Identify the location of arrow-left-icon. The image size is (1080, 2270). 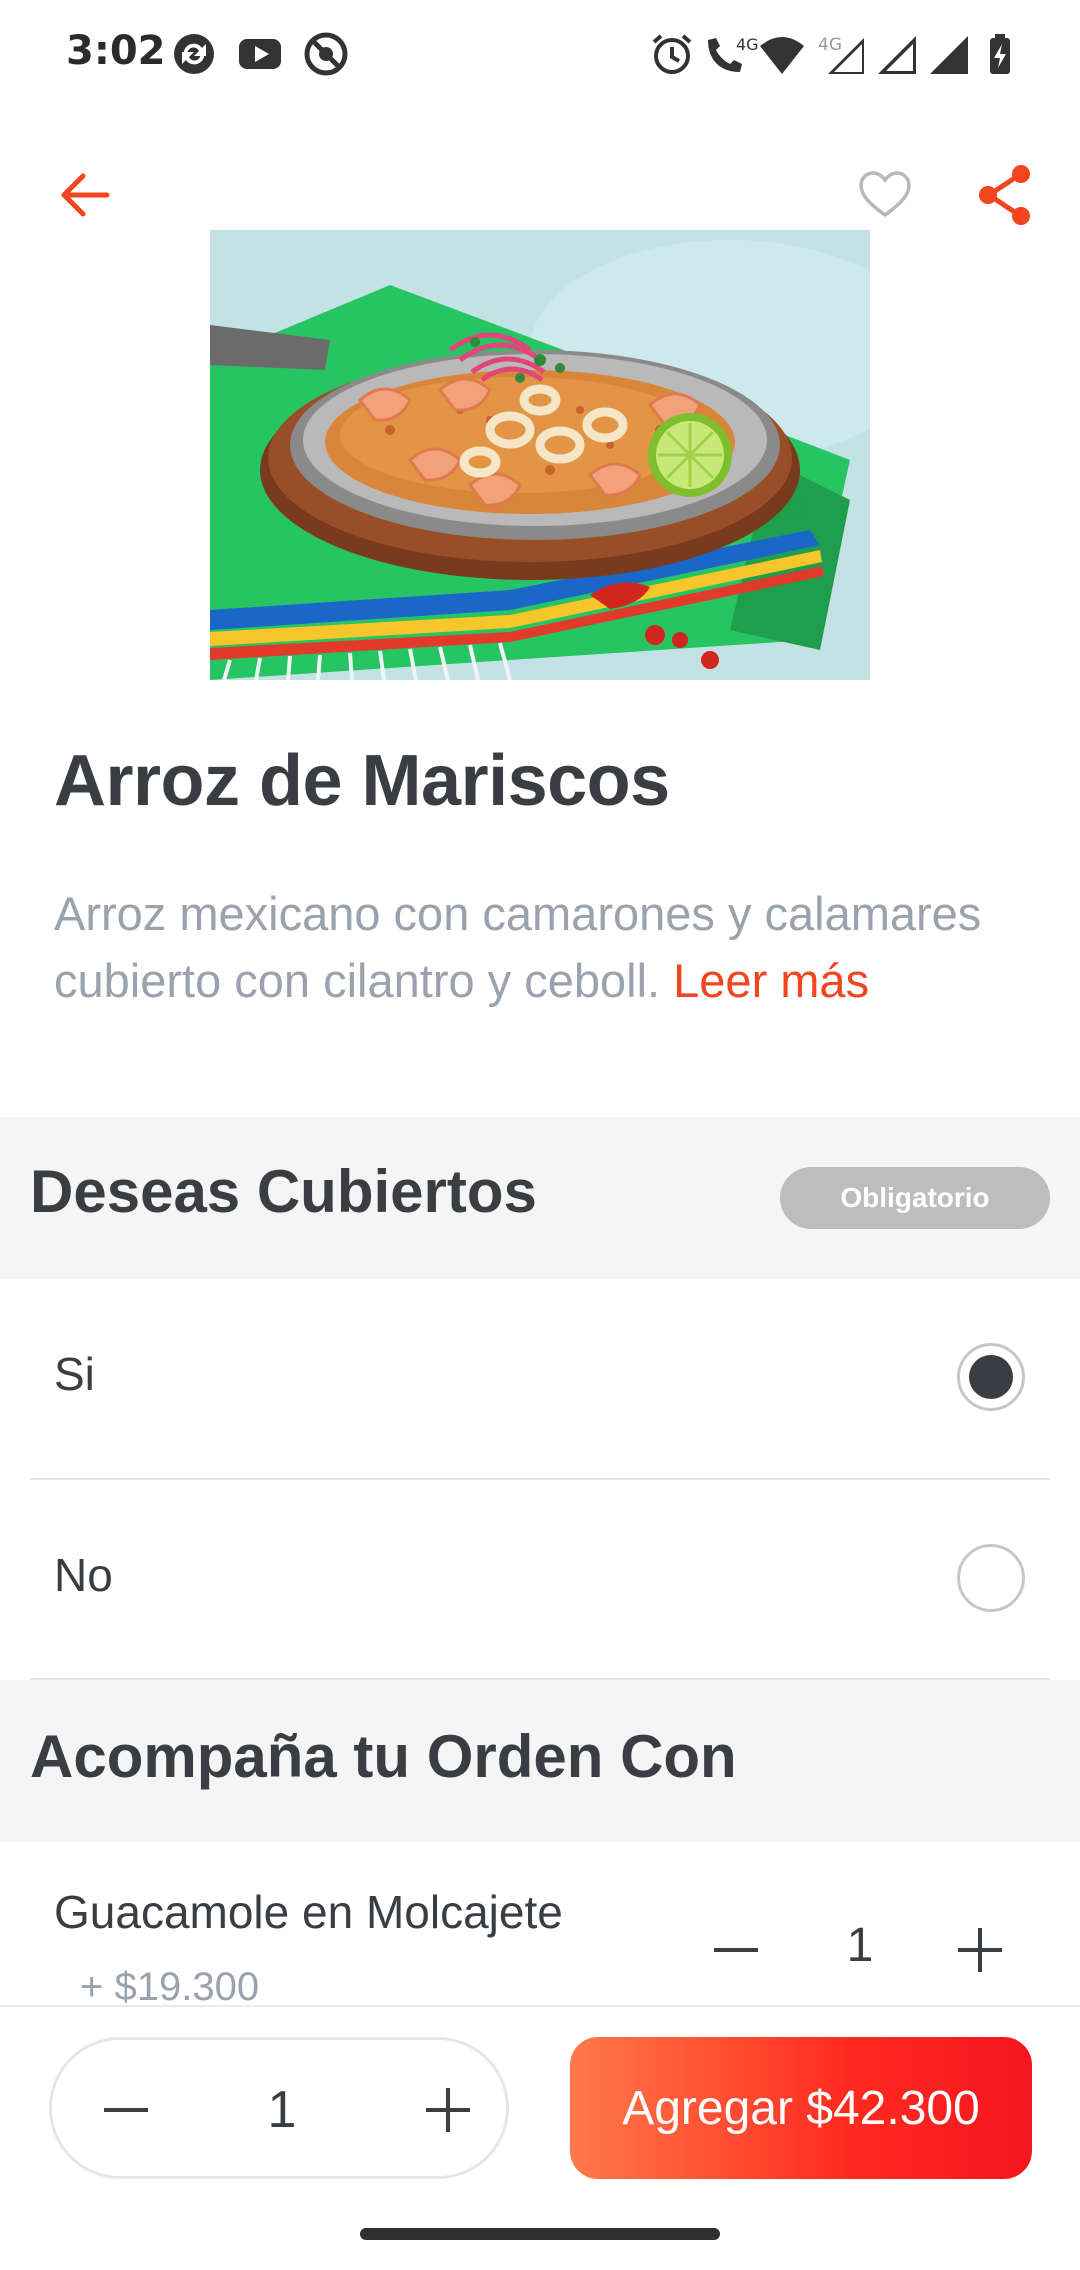
(85, 195).